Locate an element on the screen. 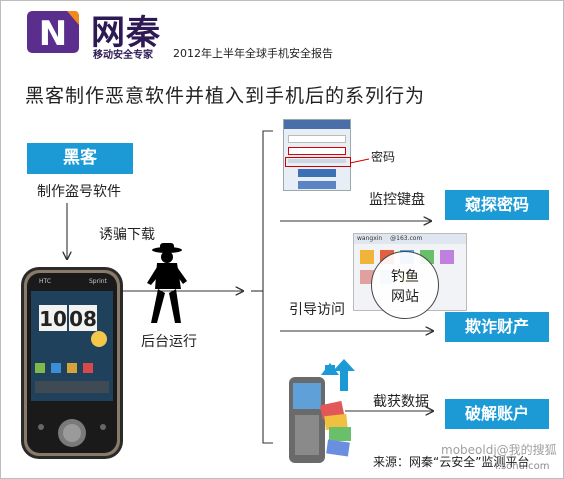 The image size is (564, 479). password-note: 密码 is located at coordinates (383, 157).